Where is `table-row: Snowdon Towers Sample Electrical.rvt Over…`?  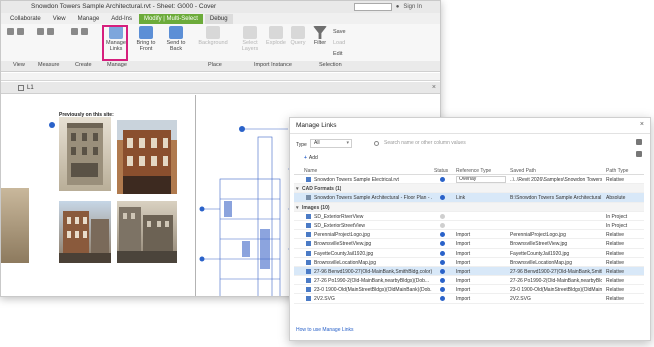
table-row: Snowdon Towers Sample Electrical.rvt Over… is located at coordinates (469, 180).